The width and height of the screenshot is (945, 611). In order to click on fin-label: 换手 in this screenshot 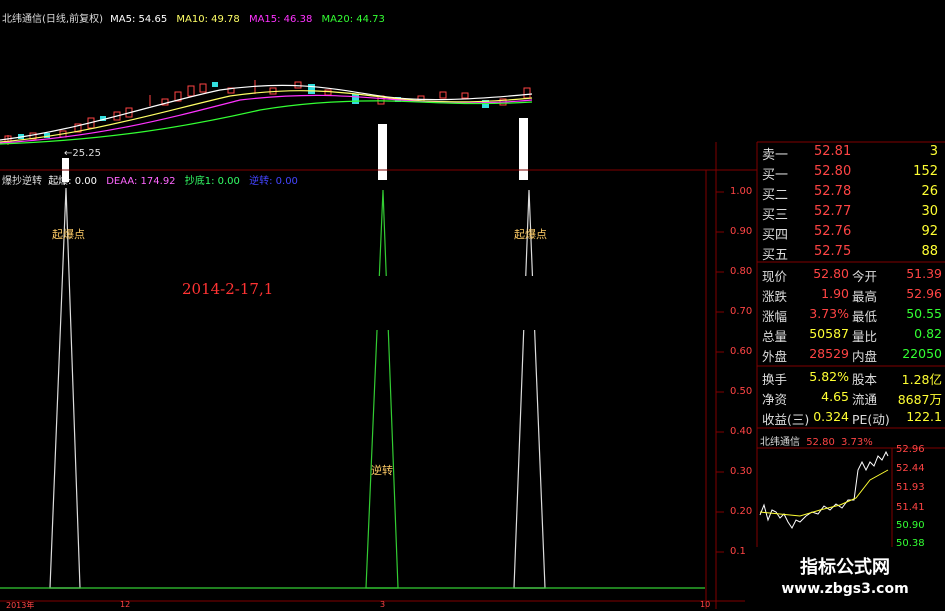, I will do `click(775, 379)`.